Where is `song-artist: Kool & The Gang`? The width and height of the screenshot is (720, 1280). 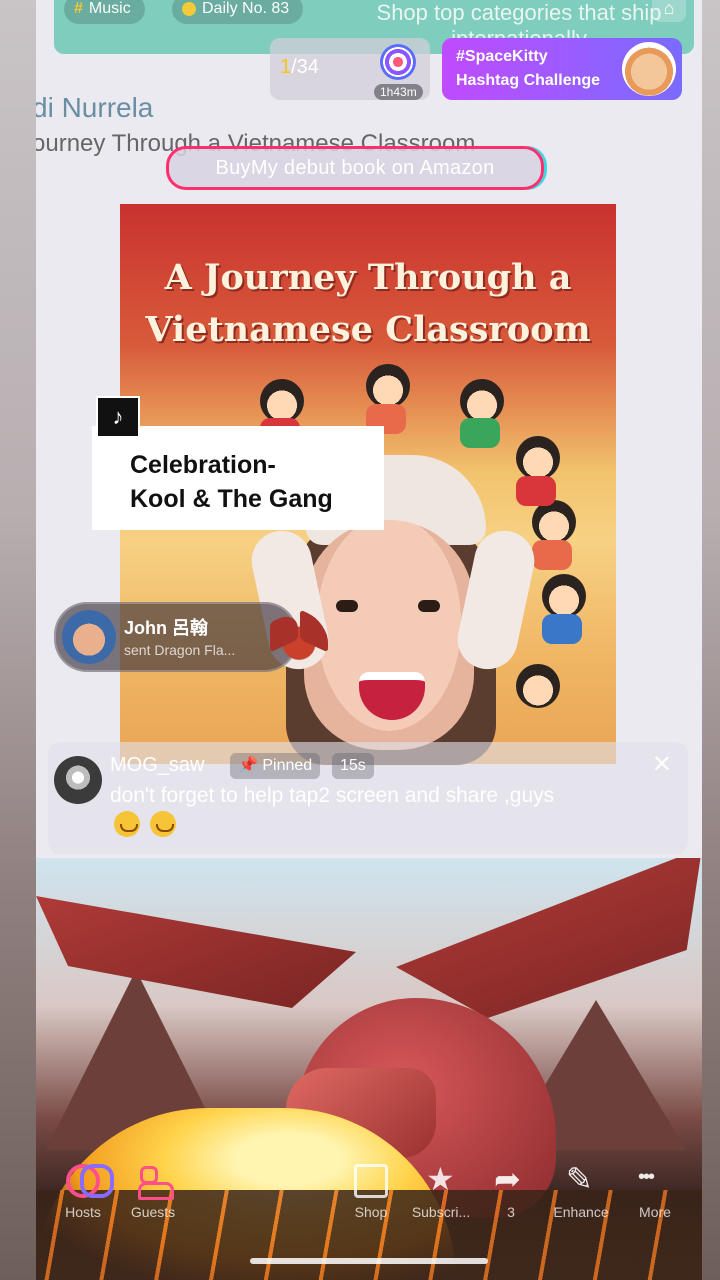
song-artist: Kool & The Gang is located at coordinates (231, 499).